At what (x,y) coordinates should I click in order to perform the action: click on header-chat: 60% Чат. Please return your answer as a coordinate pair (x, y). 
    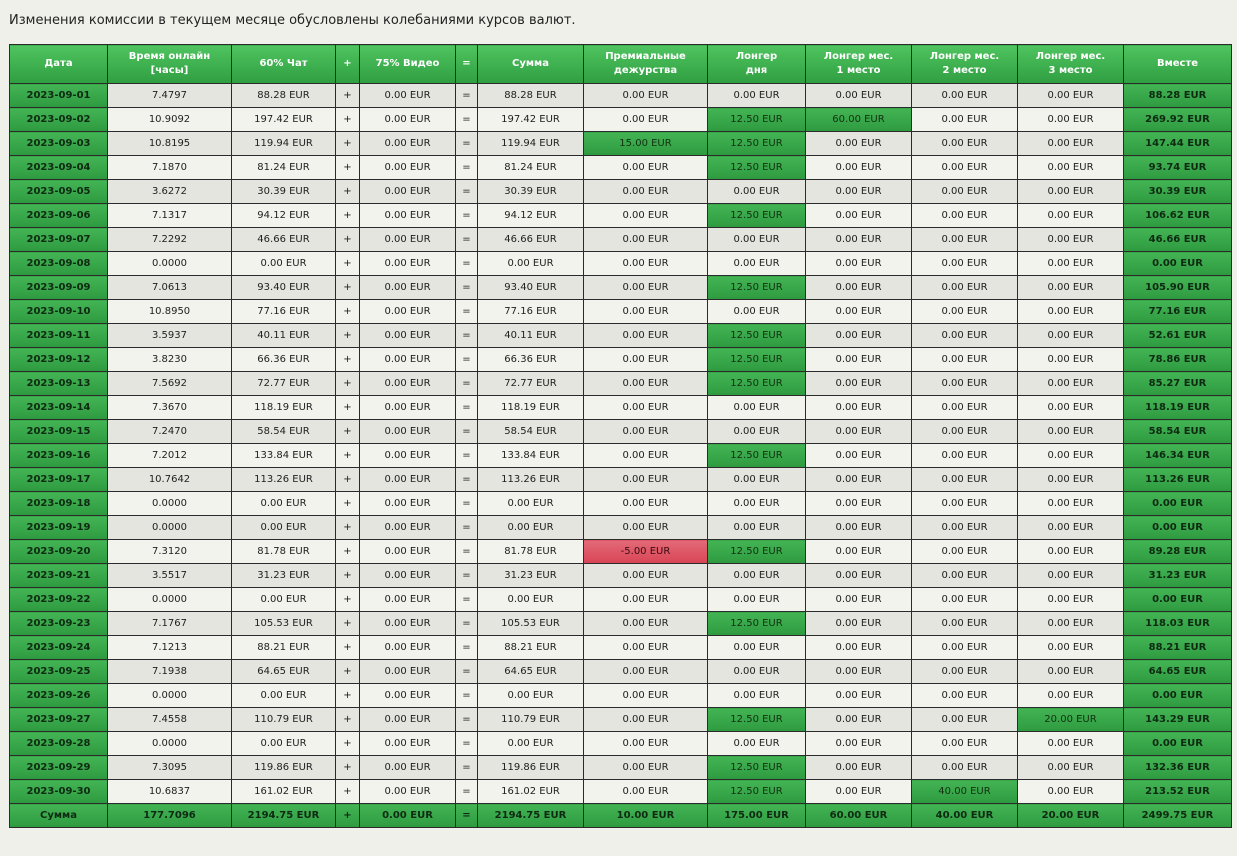
    Looking at the image, I should click on (283, 64).